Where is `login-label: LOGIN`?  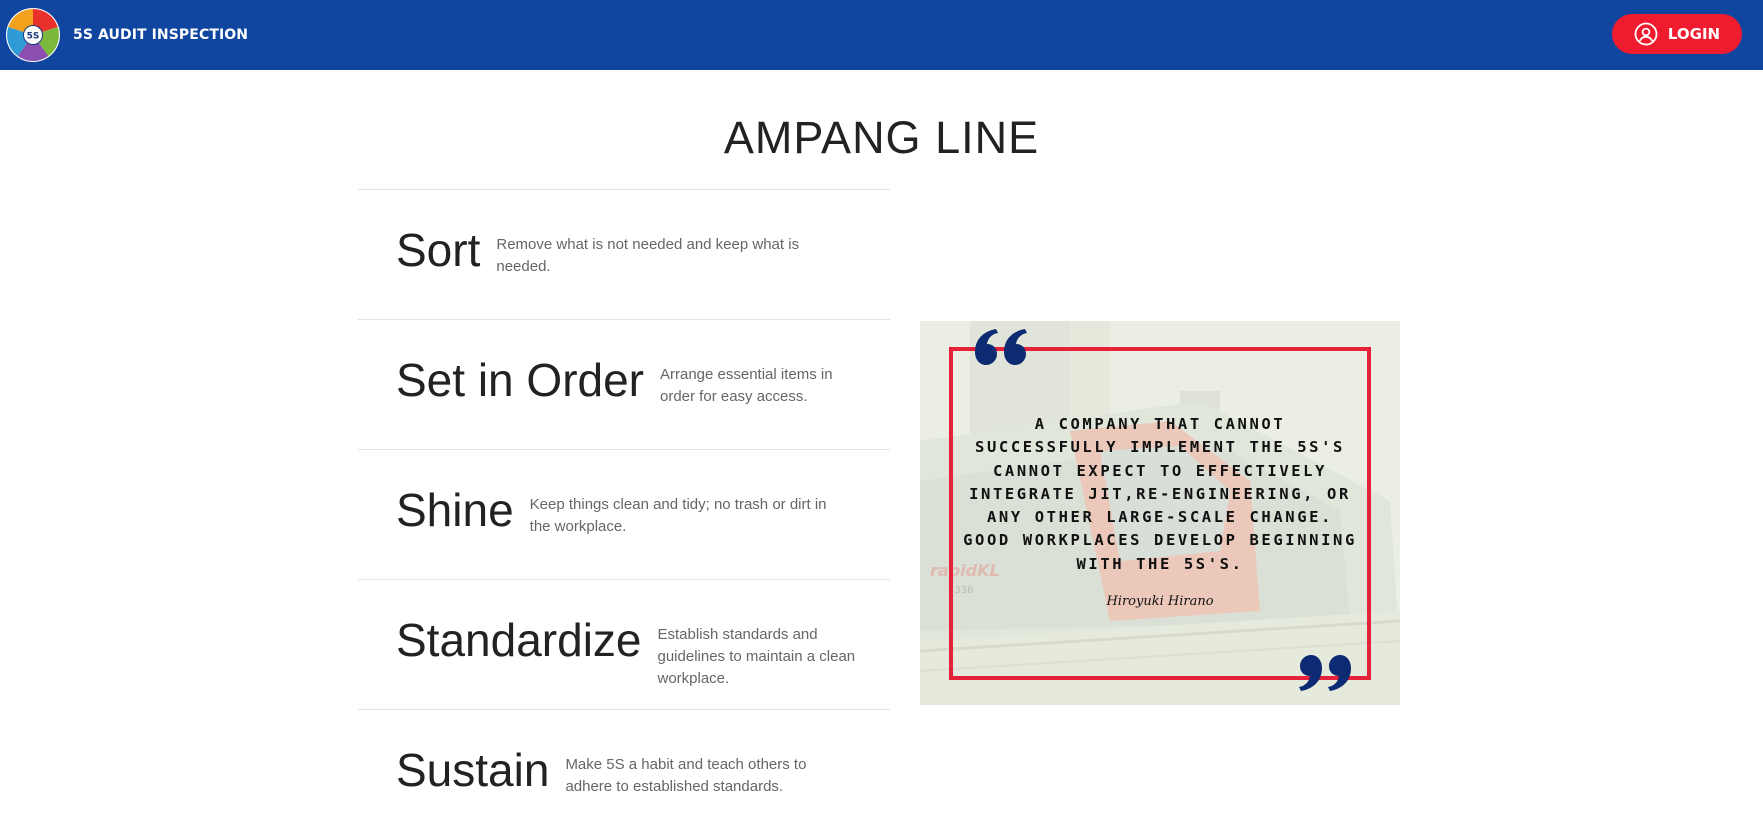 login-label: LOGIN is located at coordinates (1694, 34).